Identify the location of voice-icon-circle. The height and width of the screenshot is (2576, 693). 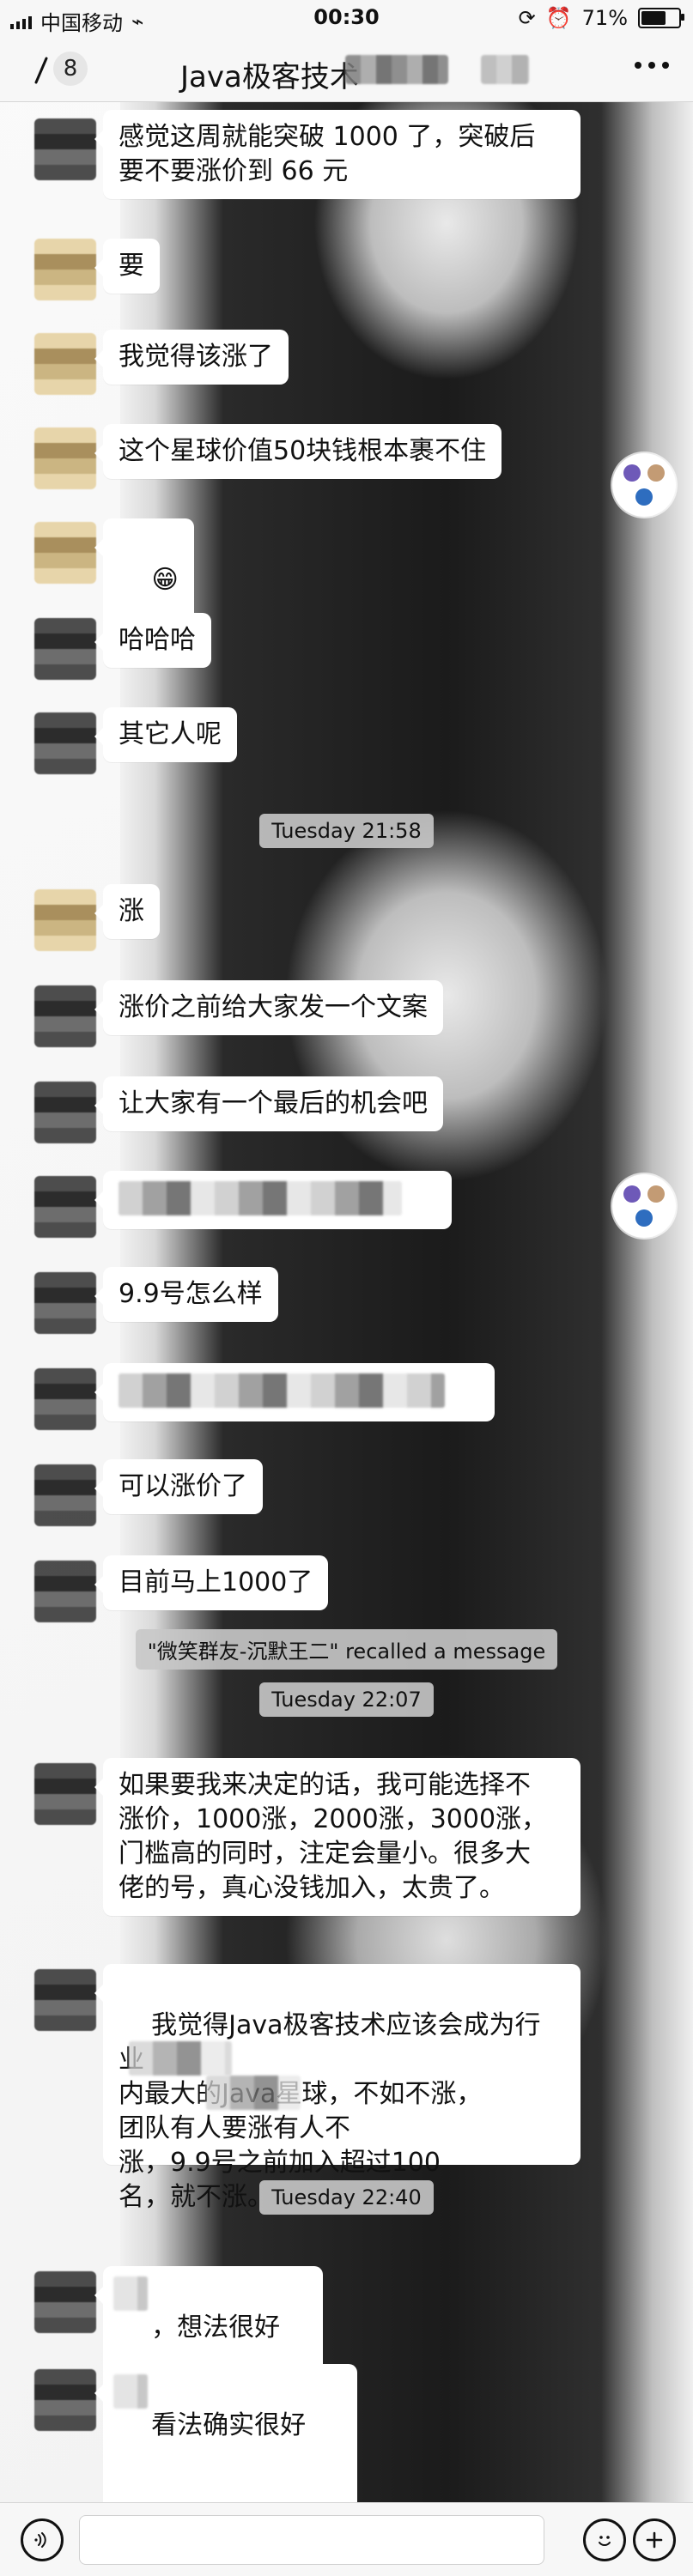
(42, 2539).